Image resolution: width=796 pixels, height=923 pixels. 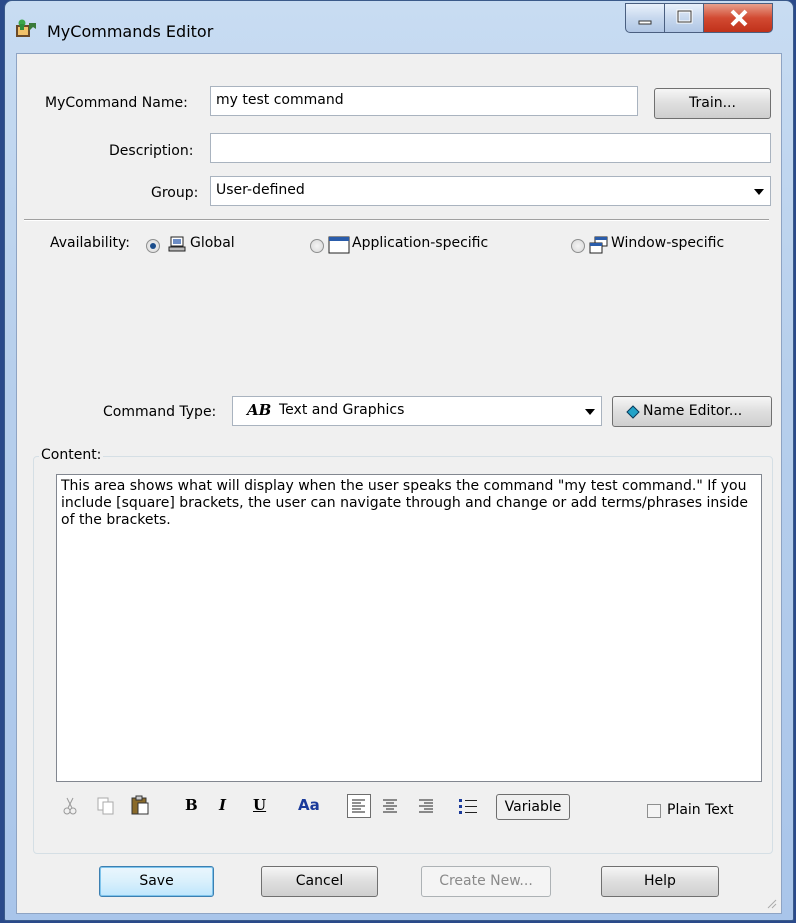 I want to click on description-input, so click(x=490, y=148).